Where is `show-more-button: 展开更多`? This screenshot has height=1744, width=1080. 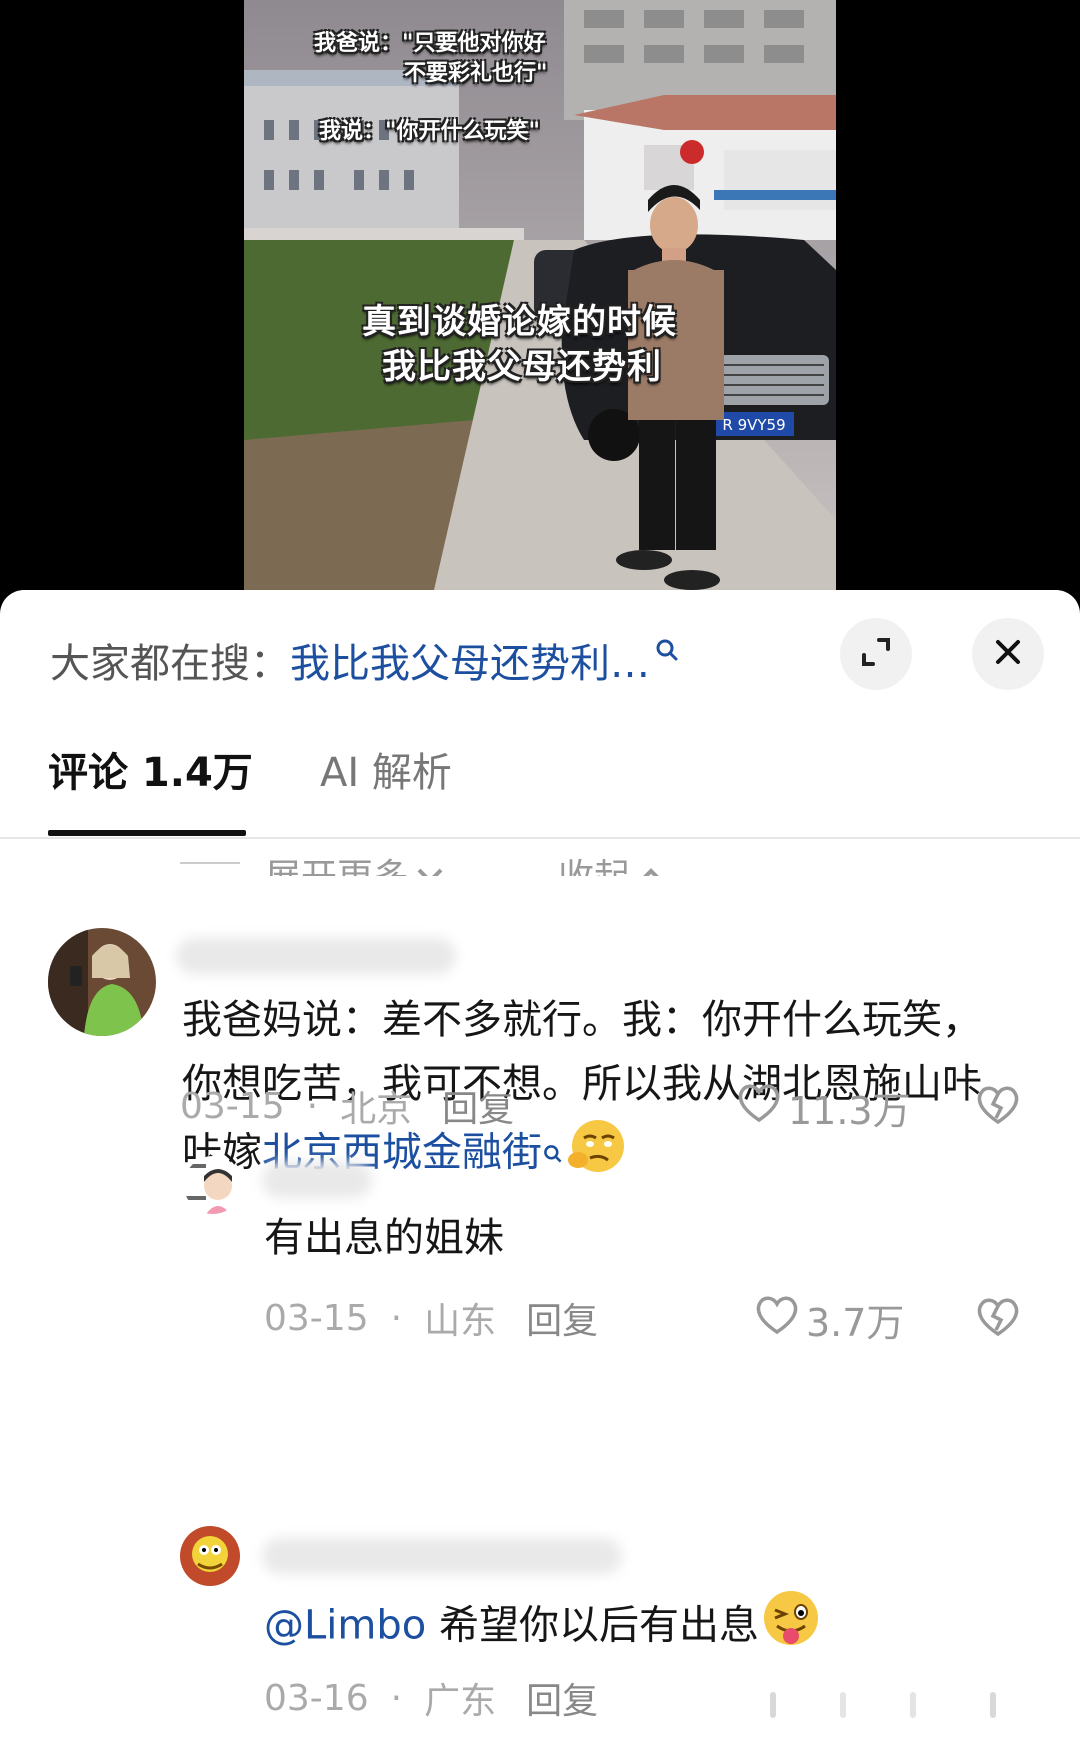
show-more-button: 展开更多 is located at coordinates (355, 862).